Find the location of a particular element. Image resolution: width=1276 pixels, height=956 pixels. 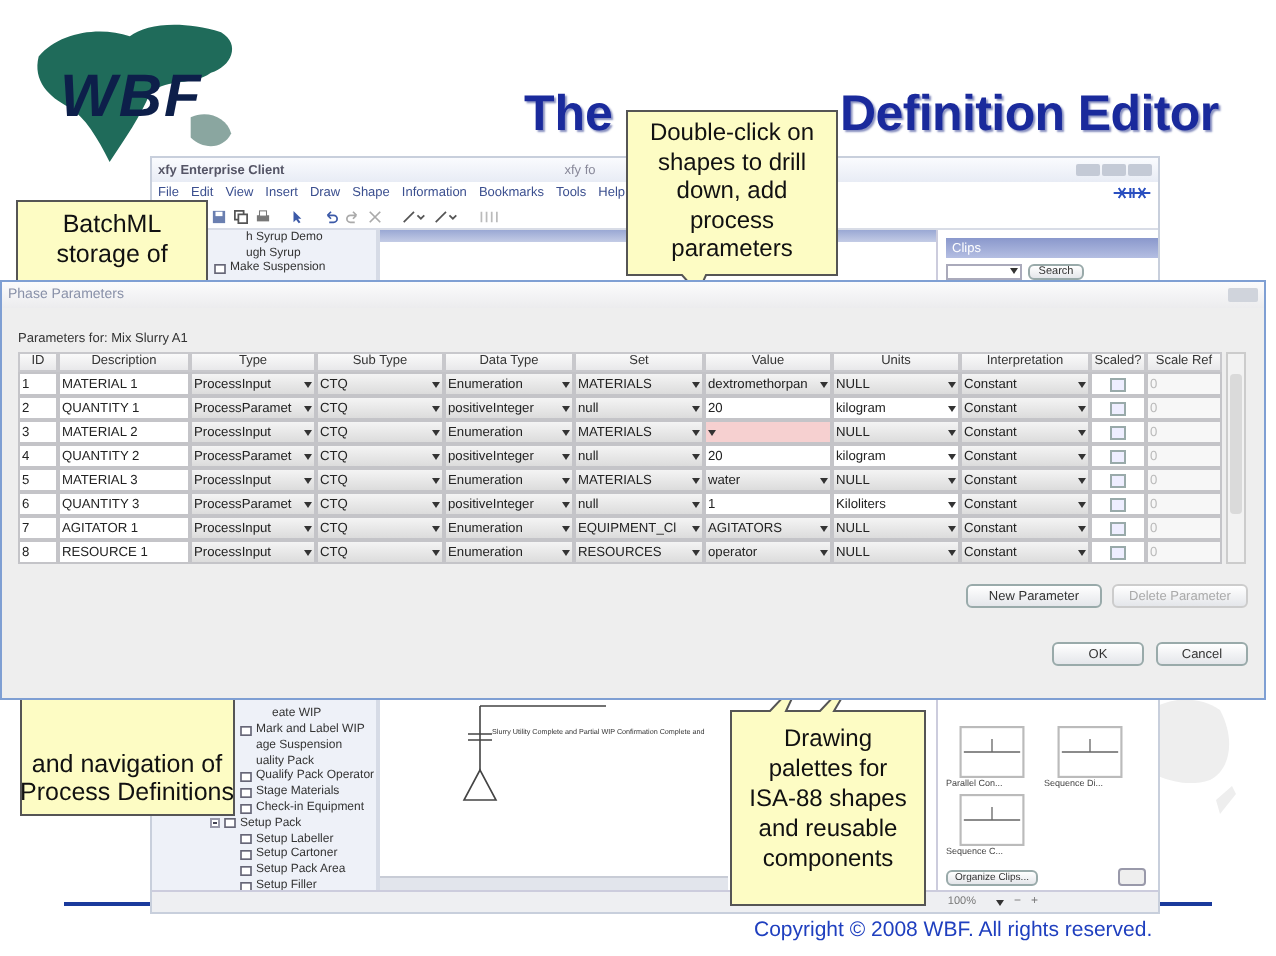

horizontal-scrollbar is located at coordinates (554, 883).